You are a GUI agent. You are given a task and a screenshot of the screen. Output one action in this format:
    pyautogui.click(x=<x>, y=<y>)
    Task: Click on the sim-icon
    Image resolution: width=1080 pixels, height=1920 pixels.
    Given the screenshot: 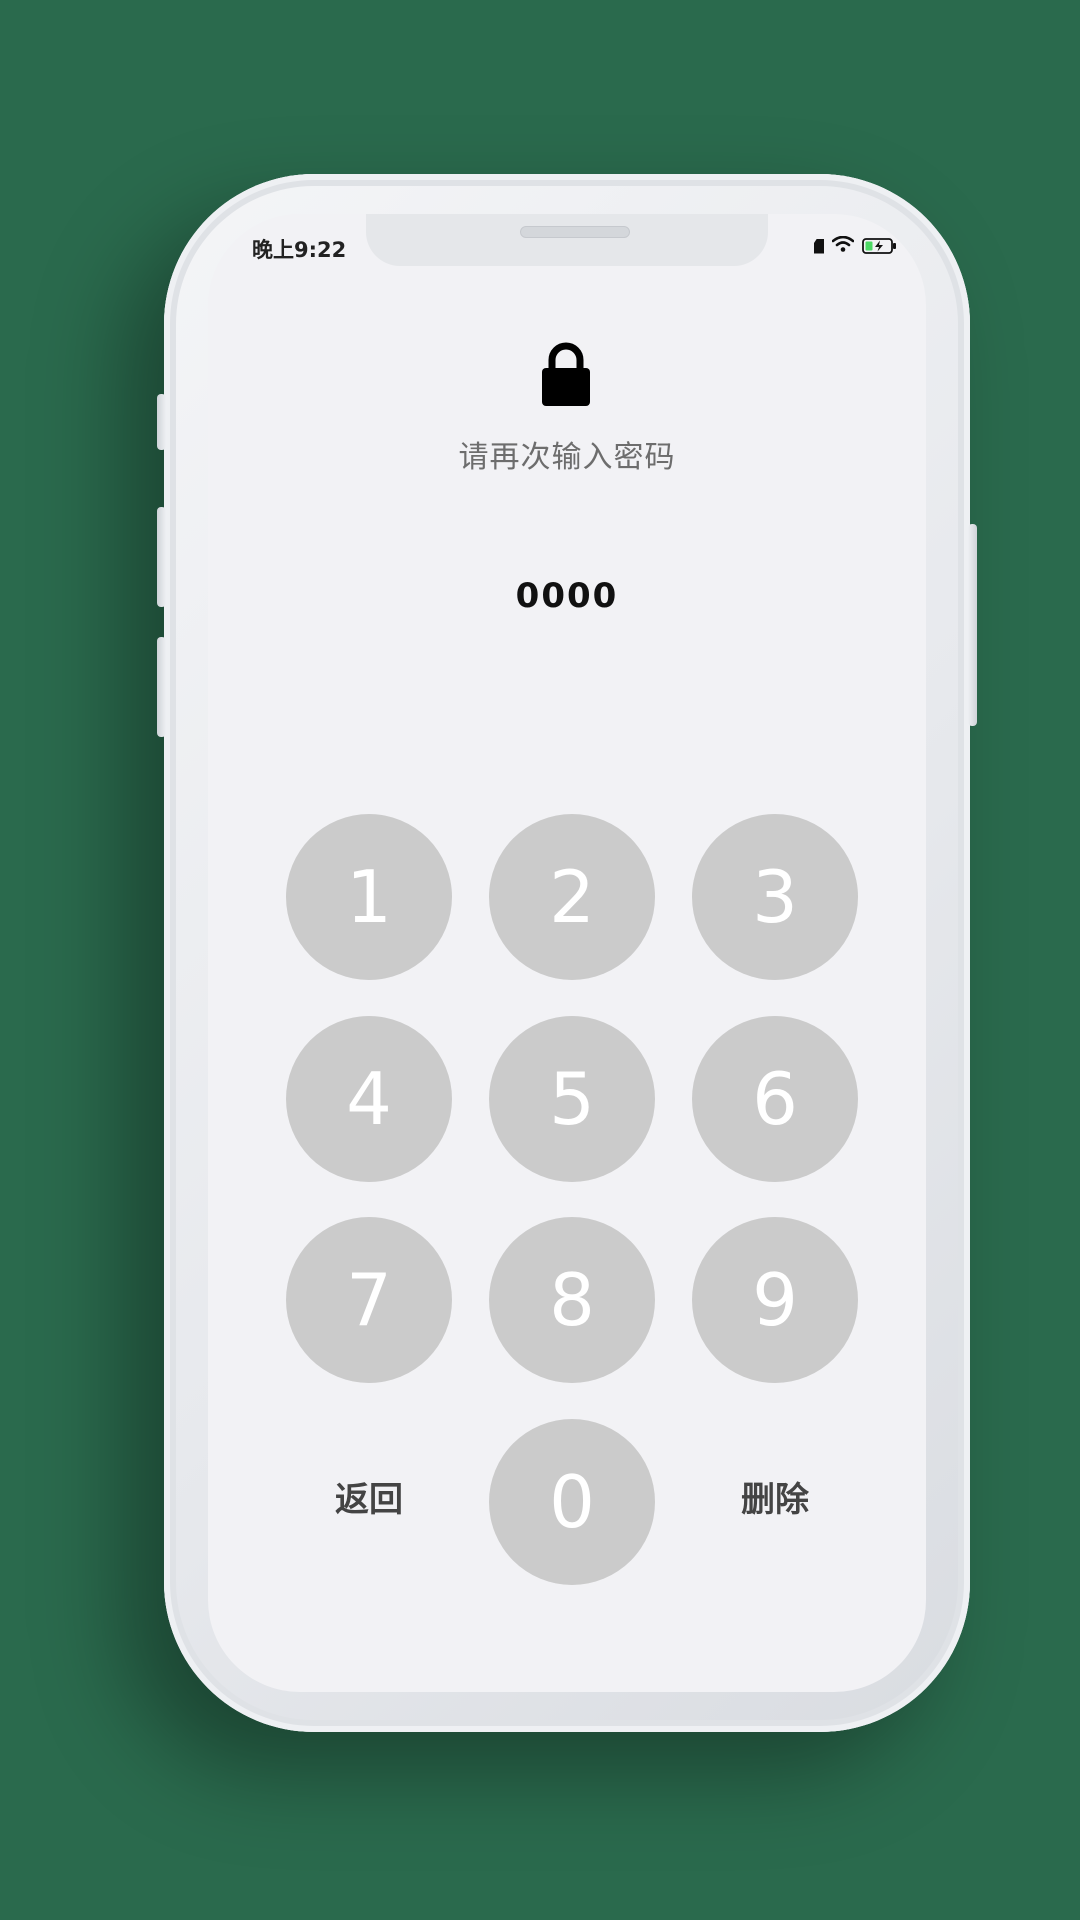 What is the action you would take?
    pyautogui.click(x=819, y=246)
    